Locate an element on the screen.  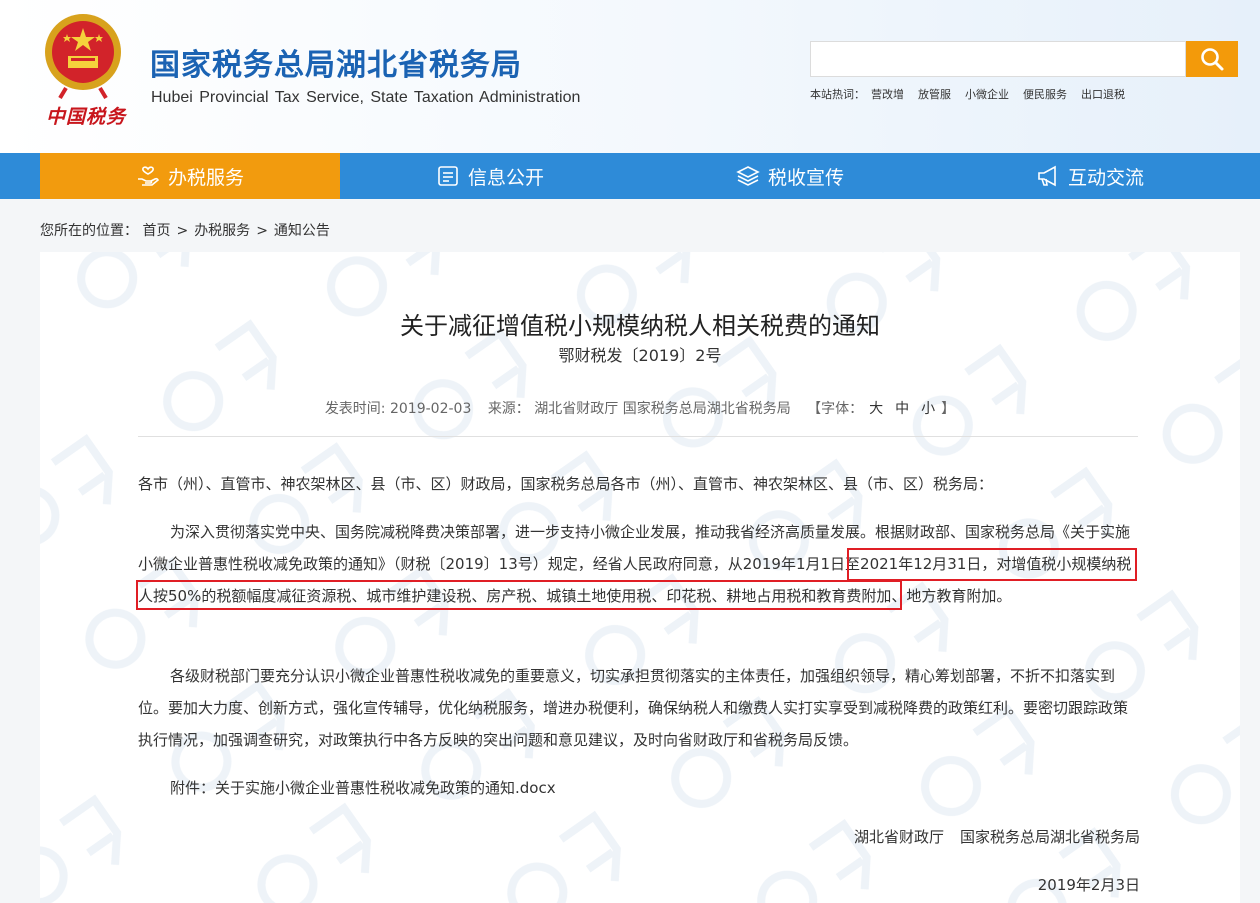
attachment-link: 关于实施小微企业普惠性税收减免政策的通知.docx is located at coordinates (385, 788).